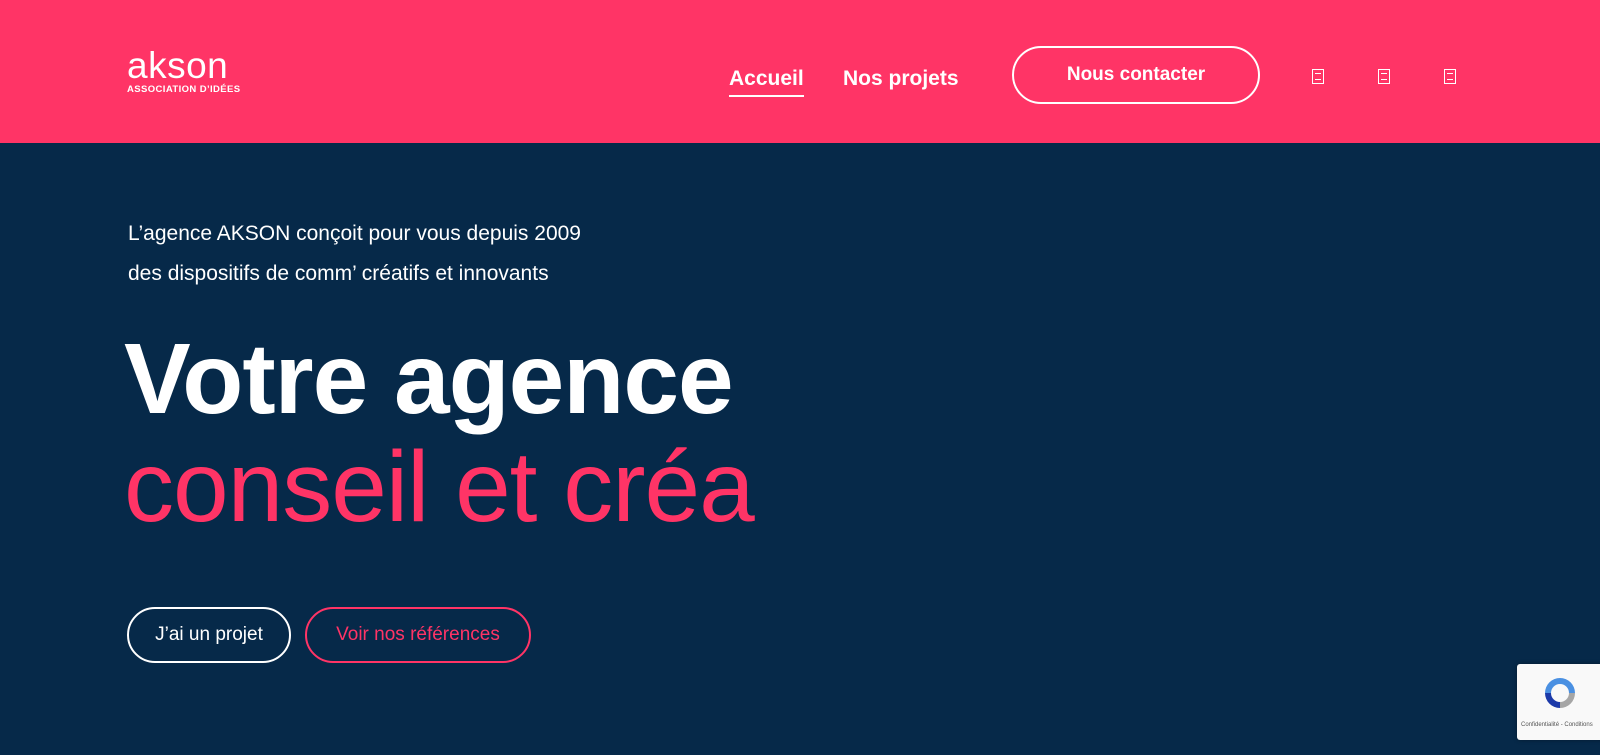 The height and width of the screenshot is (755, 1600). Describe the element at coordinates (178, 65) in the screenshot. I see `logo-wordmark: akson` at that location.